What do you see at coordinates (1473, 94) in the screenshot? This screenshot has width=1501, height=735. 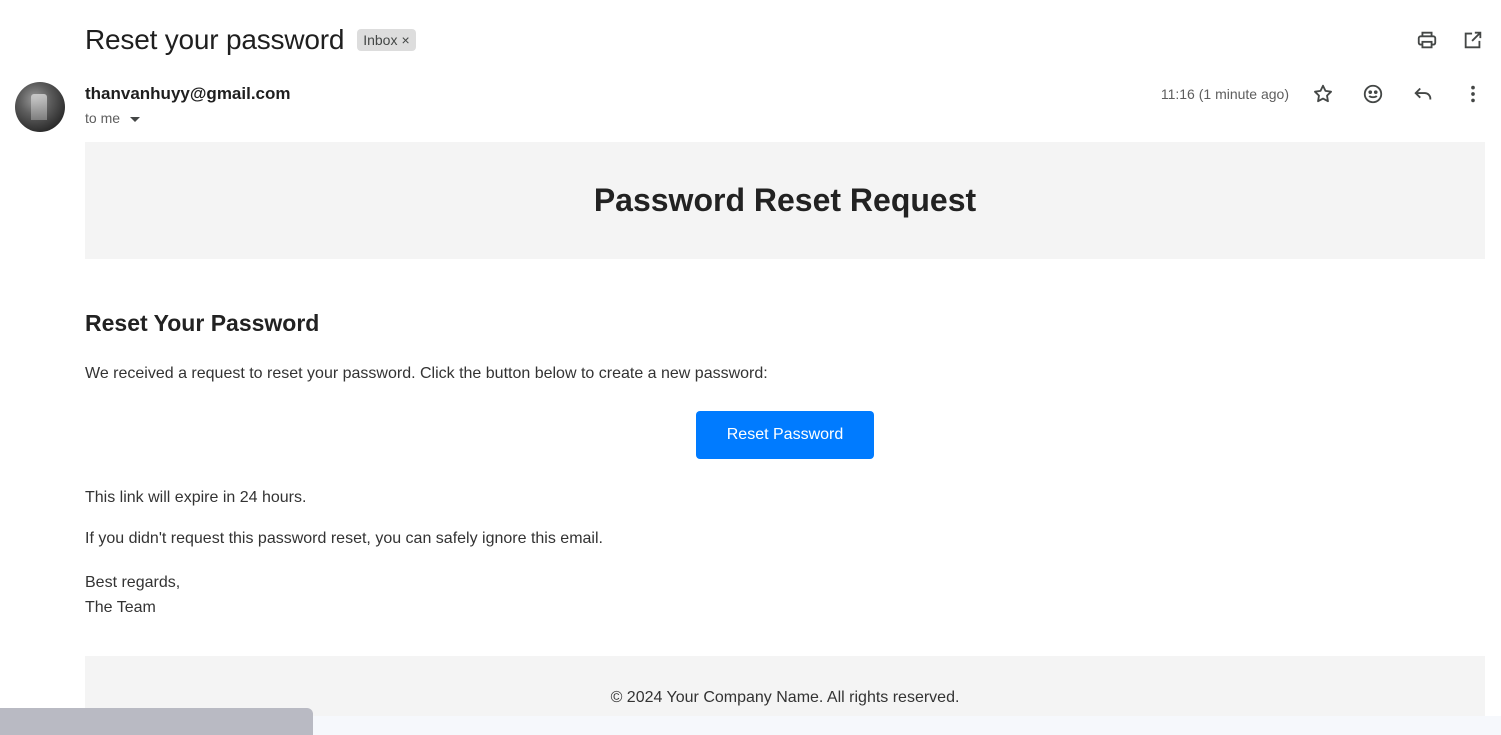 I see `more-vertical-icon` at bounding box center [1473, 94].